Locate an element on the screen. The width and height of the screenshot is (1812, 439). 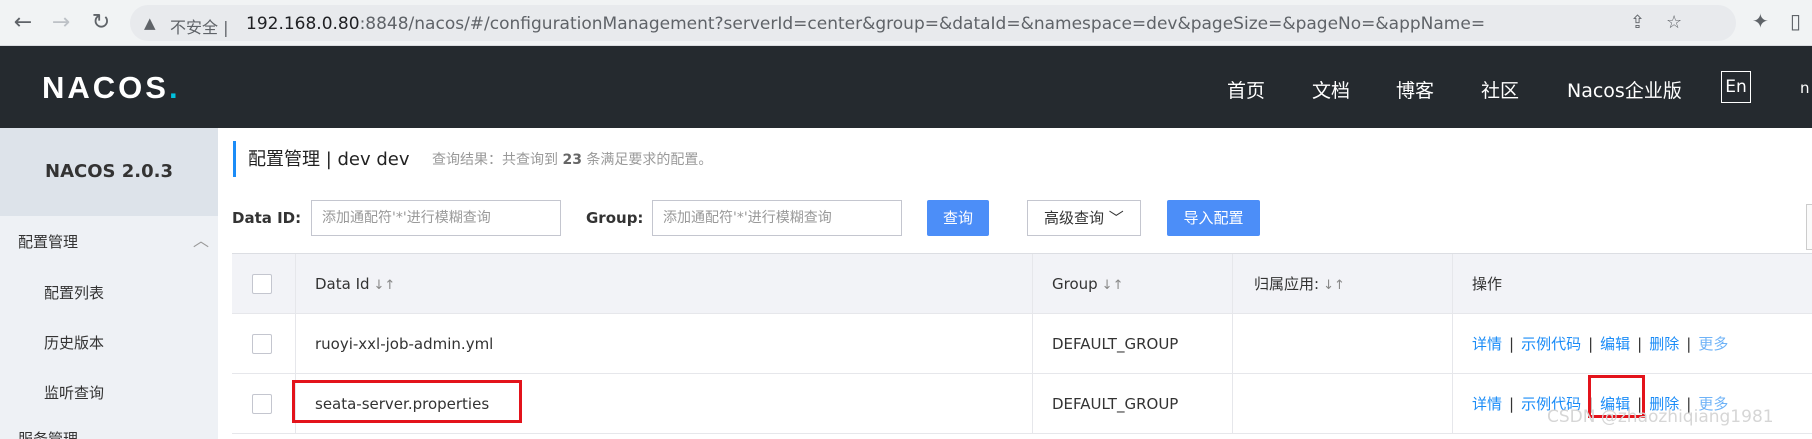
advanced-query-button: 高级查询 ﹀ is located at coordinates (1084, 218).